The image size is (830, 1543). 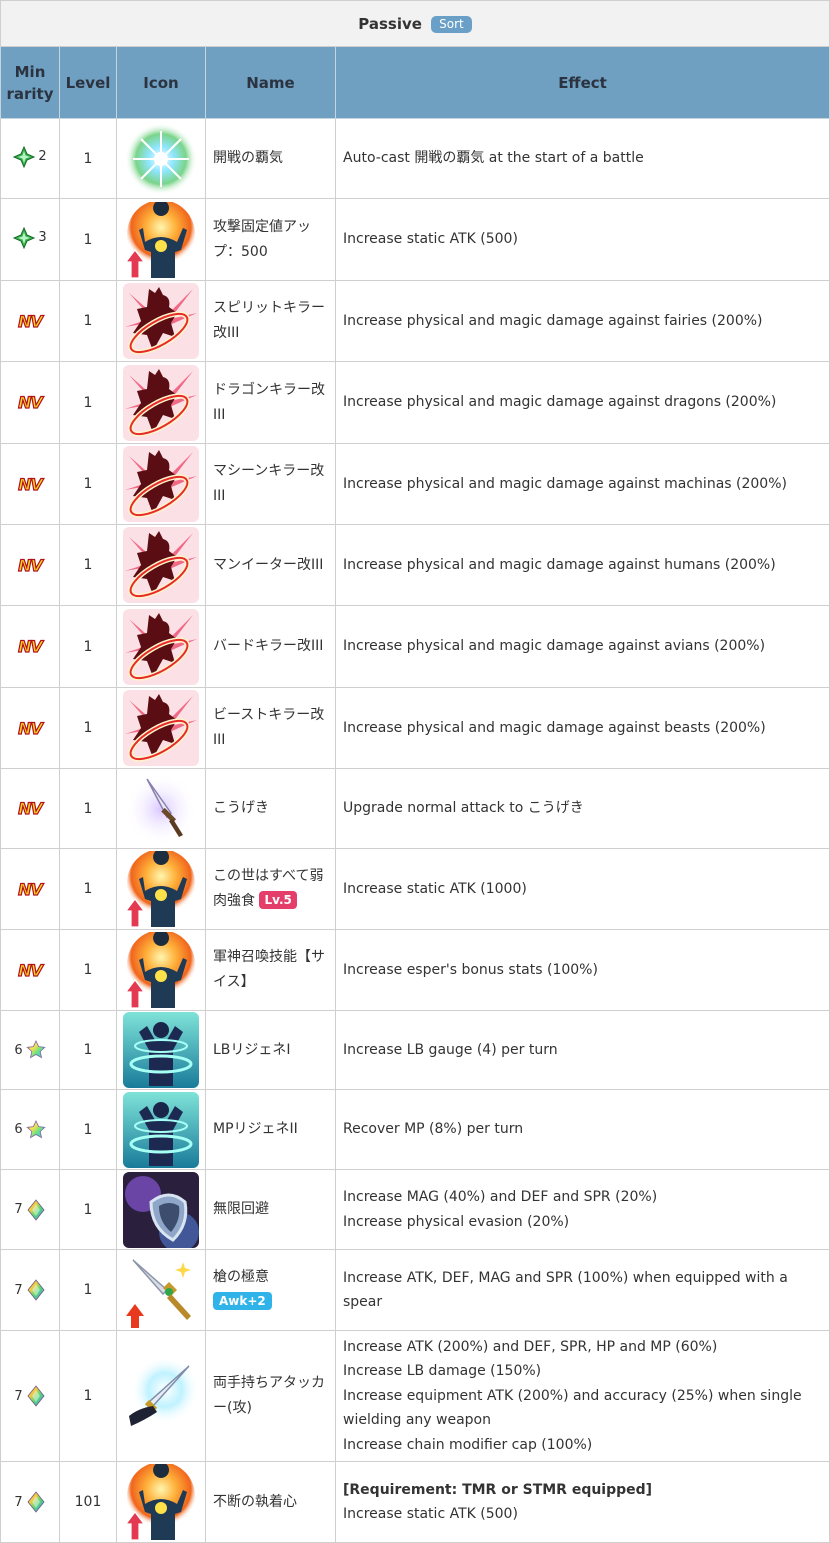 I want to click on ability-name: こうげき, so click(x=241, y=808).